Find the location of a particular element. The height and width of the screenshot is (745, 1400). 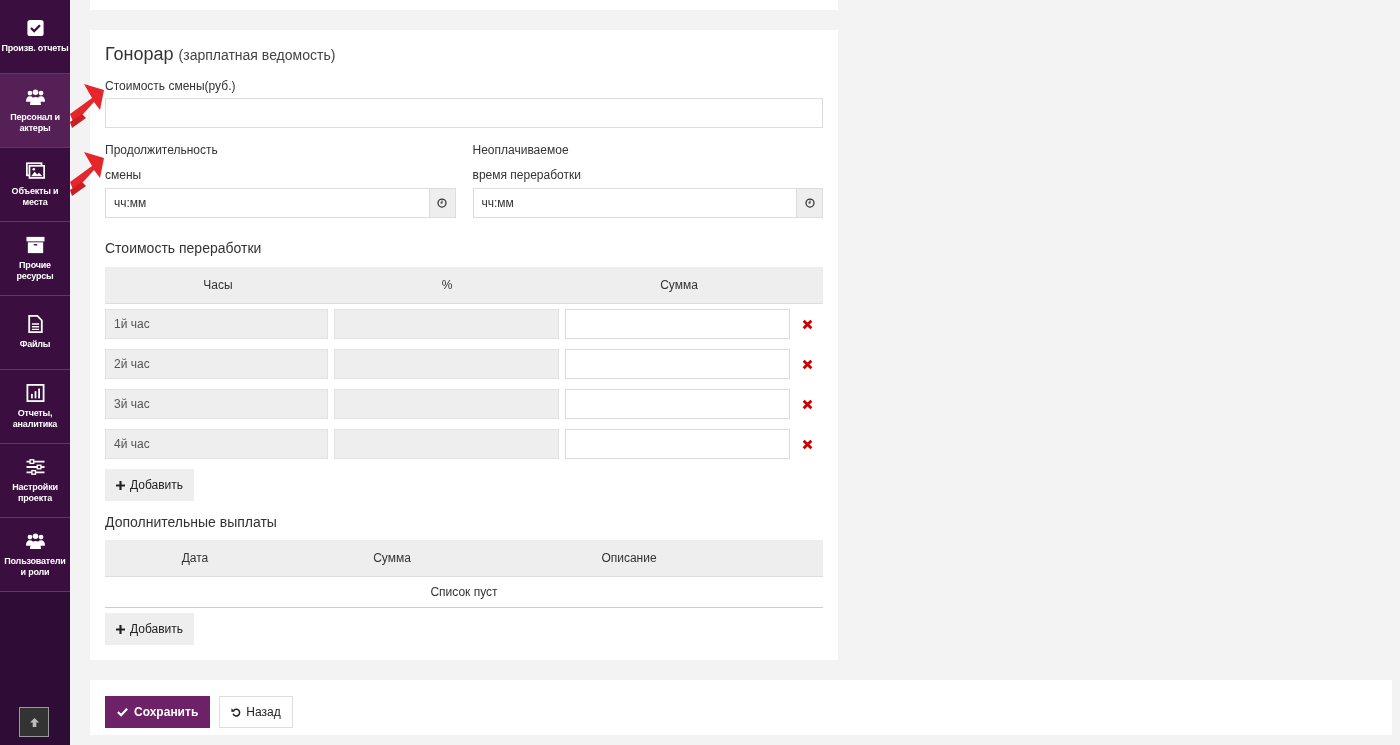

column-header: Описание is located at coordinates (629, 558).